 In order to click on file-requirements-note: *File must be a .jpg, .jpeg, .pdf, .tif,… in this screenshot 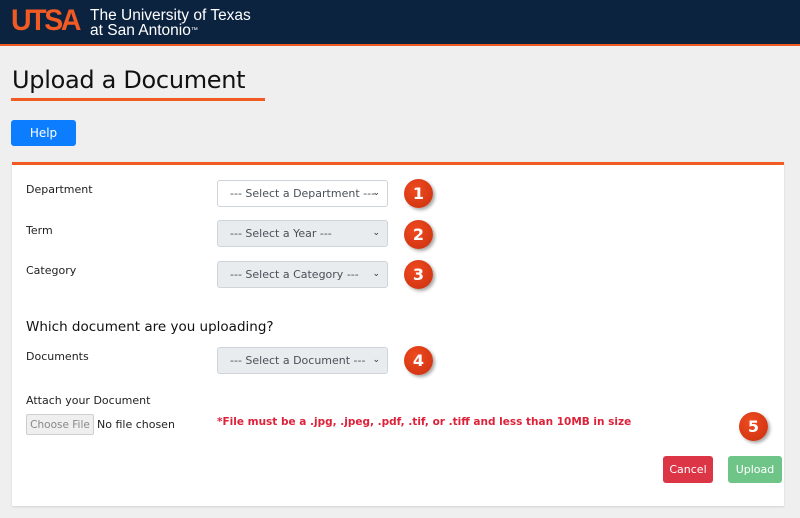, I will do `click(424, 422)`.